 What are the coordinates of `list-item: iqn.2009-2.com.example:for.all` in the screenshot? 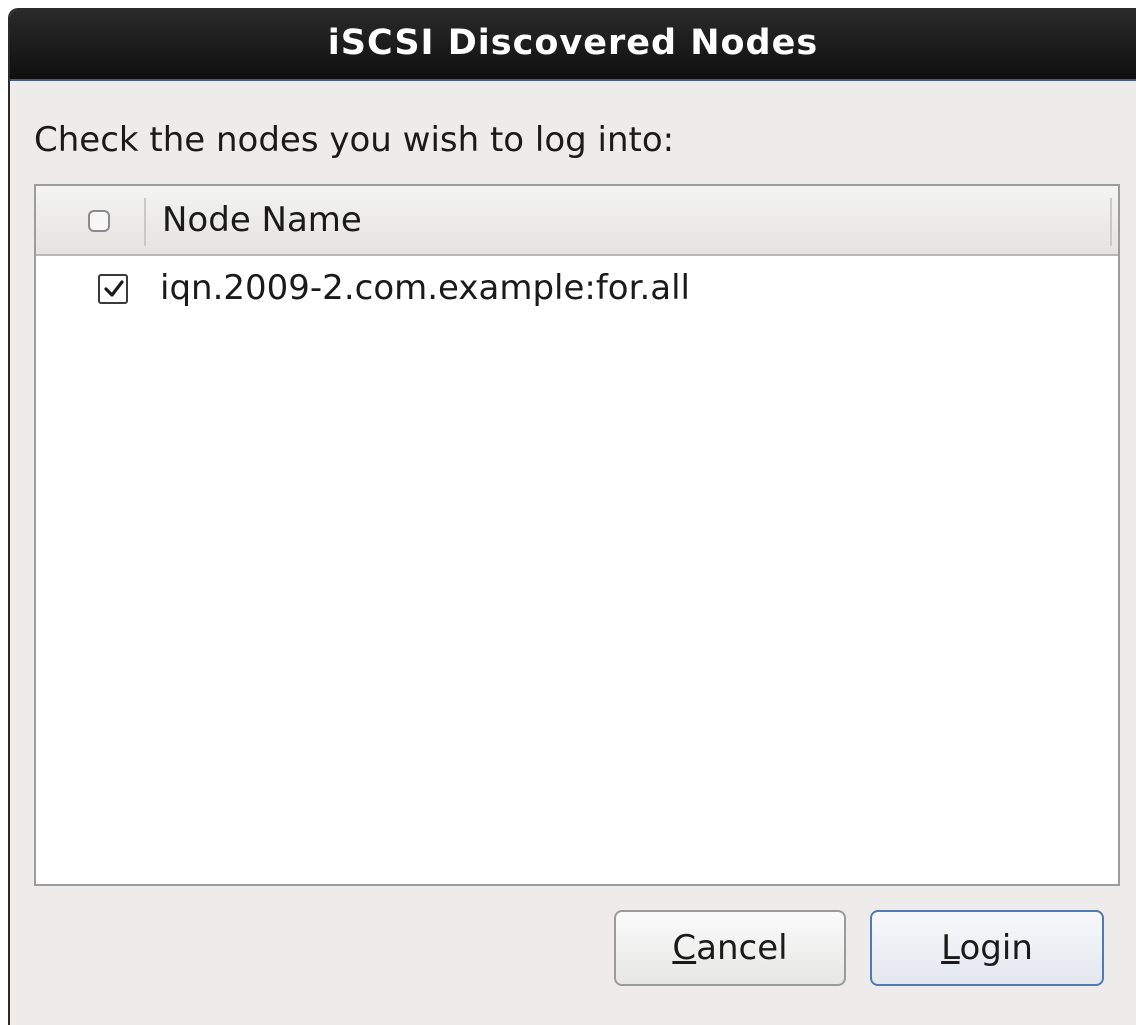 It's located at (577, 289).